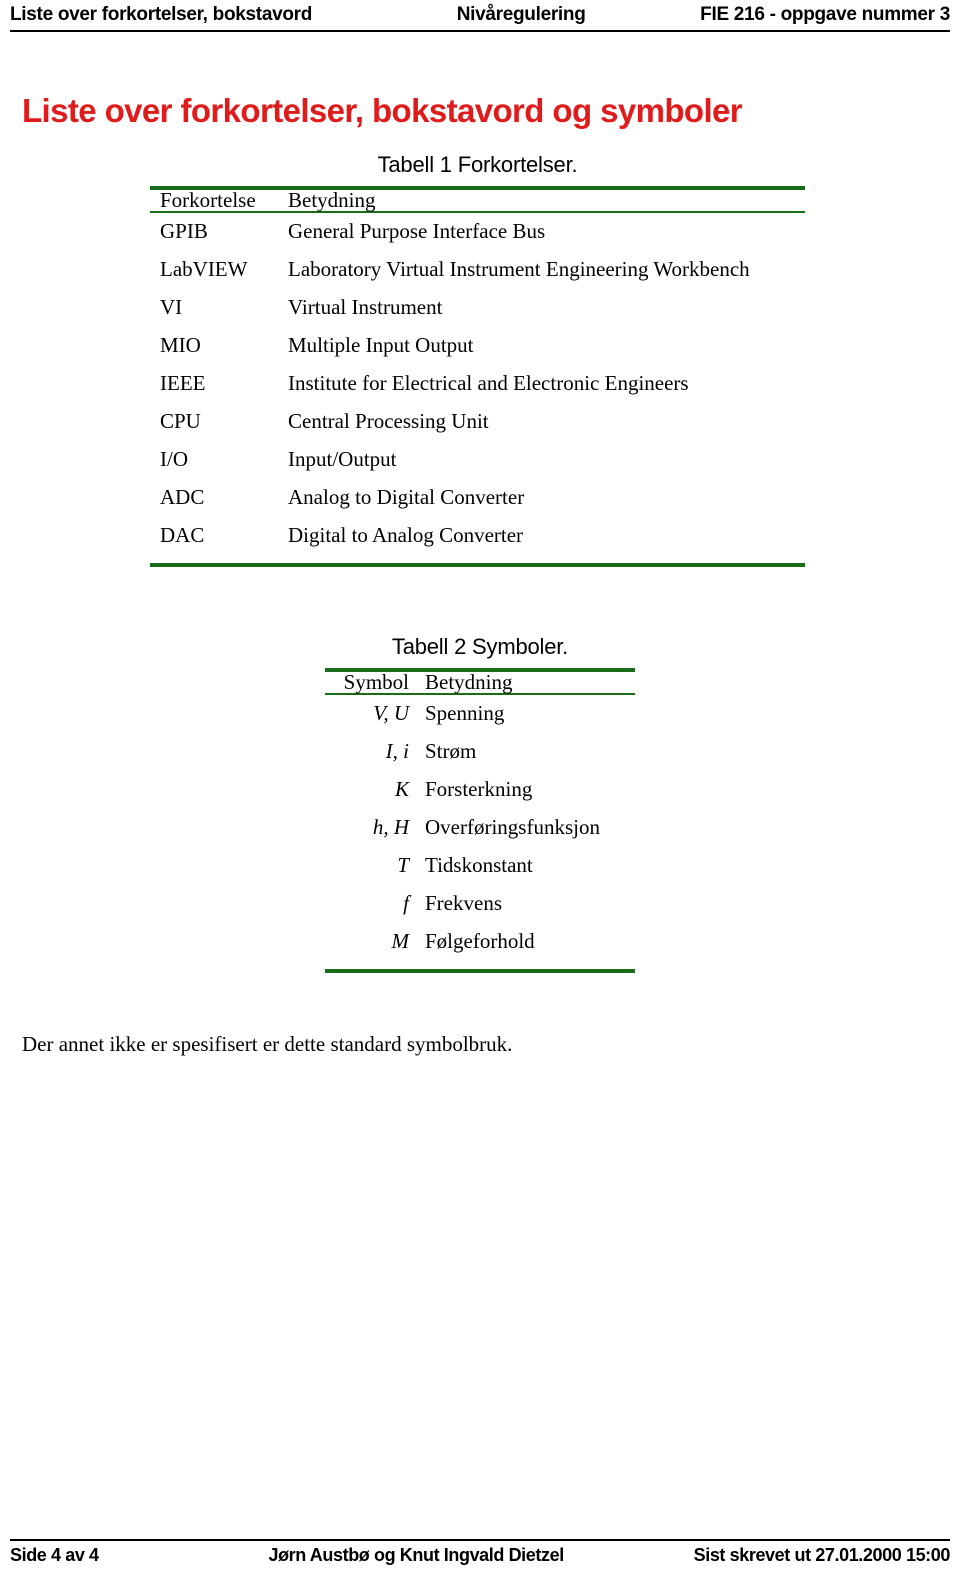  Describe the element at coordinates (397, 751) in the screenshot. I see `symbol-key: I, i` at that location.